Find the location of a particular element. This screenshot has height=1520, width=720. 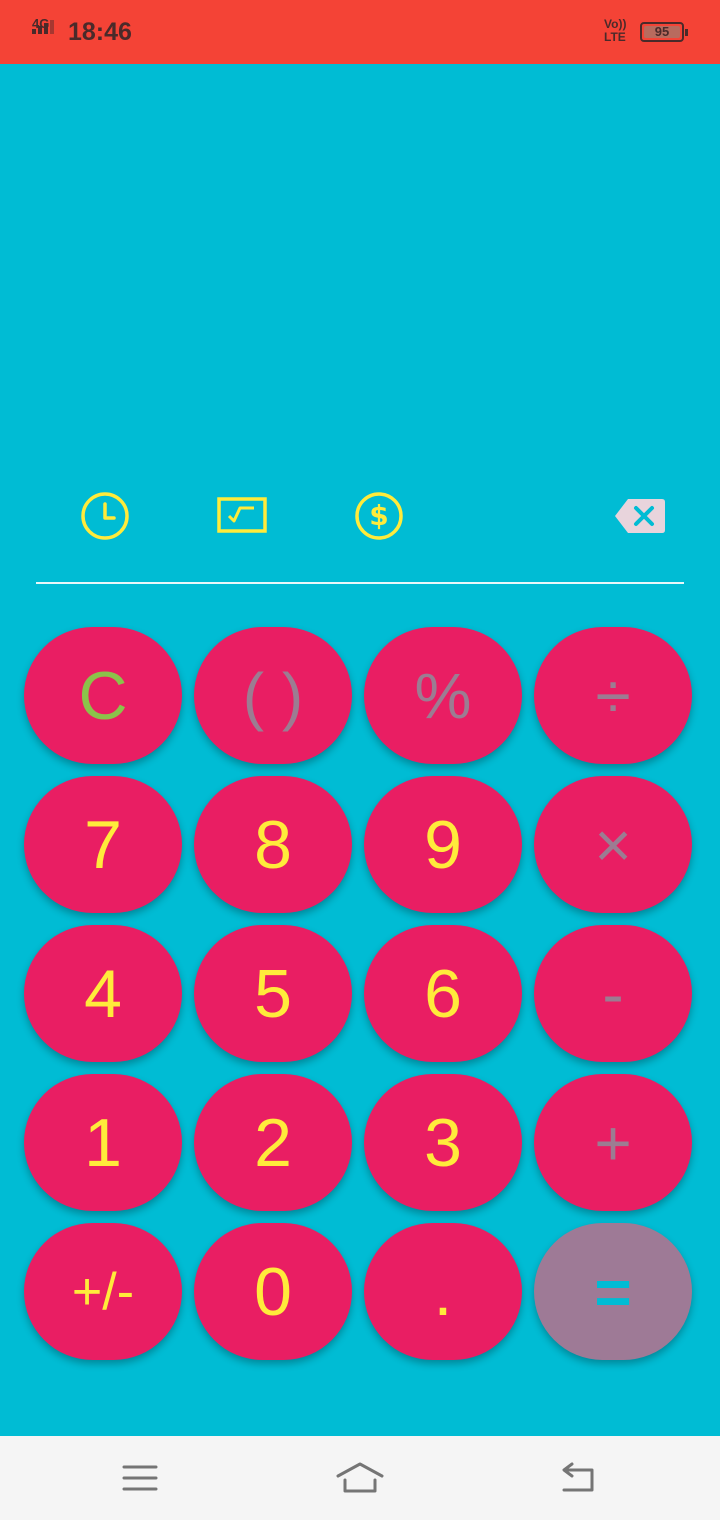

home-button is located at coordinates (360, 1478).